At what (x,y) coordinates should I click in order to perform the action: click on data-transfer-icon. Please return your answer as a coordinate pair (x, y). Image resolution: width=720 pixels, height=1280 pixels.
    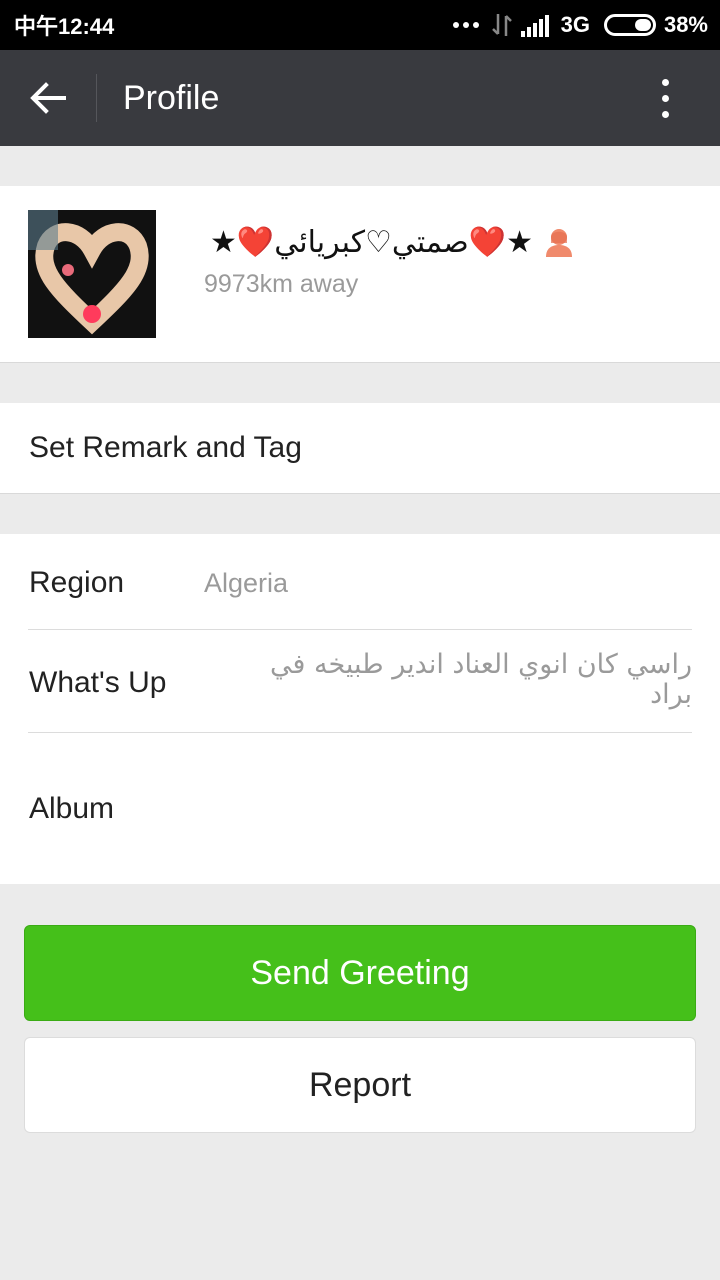
    Looking at the image, I should click on (501, 25).